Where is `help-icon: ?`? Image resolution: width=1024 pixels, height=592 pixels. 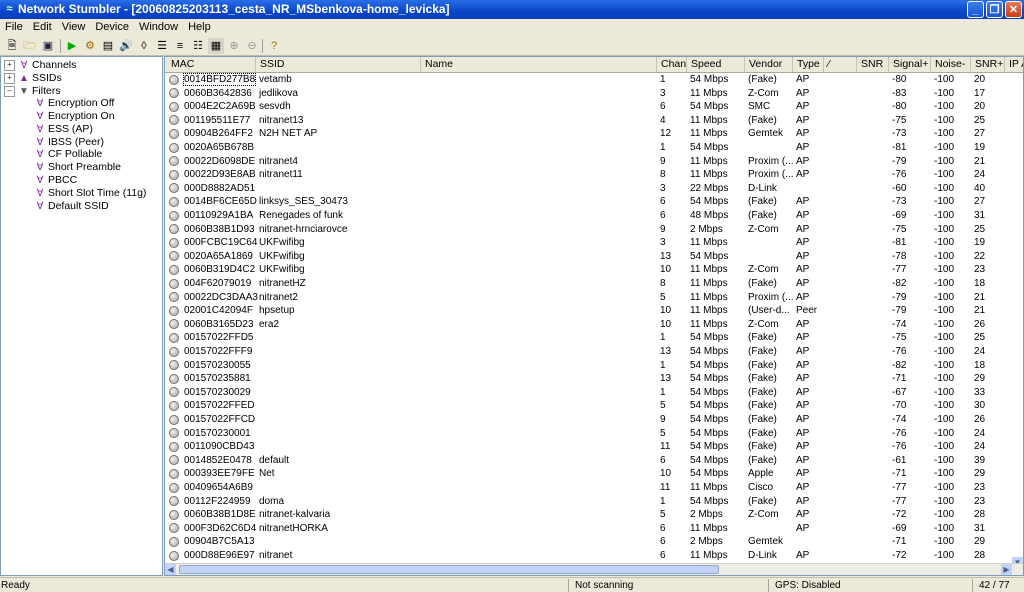 help-icon: ? is located at coordinates (274, 46).